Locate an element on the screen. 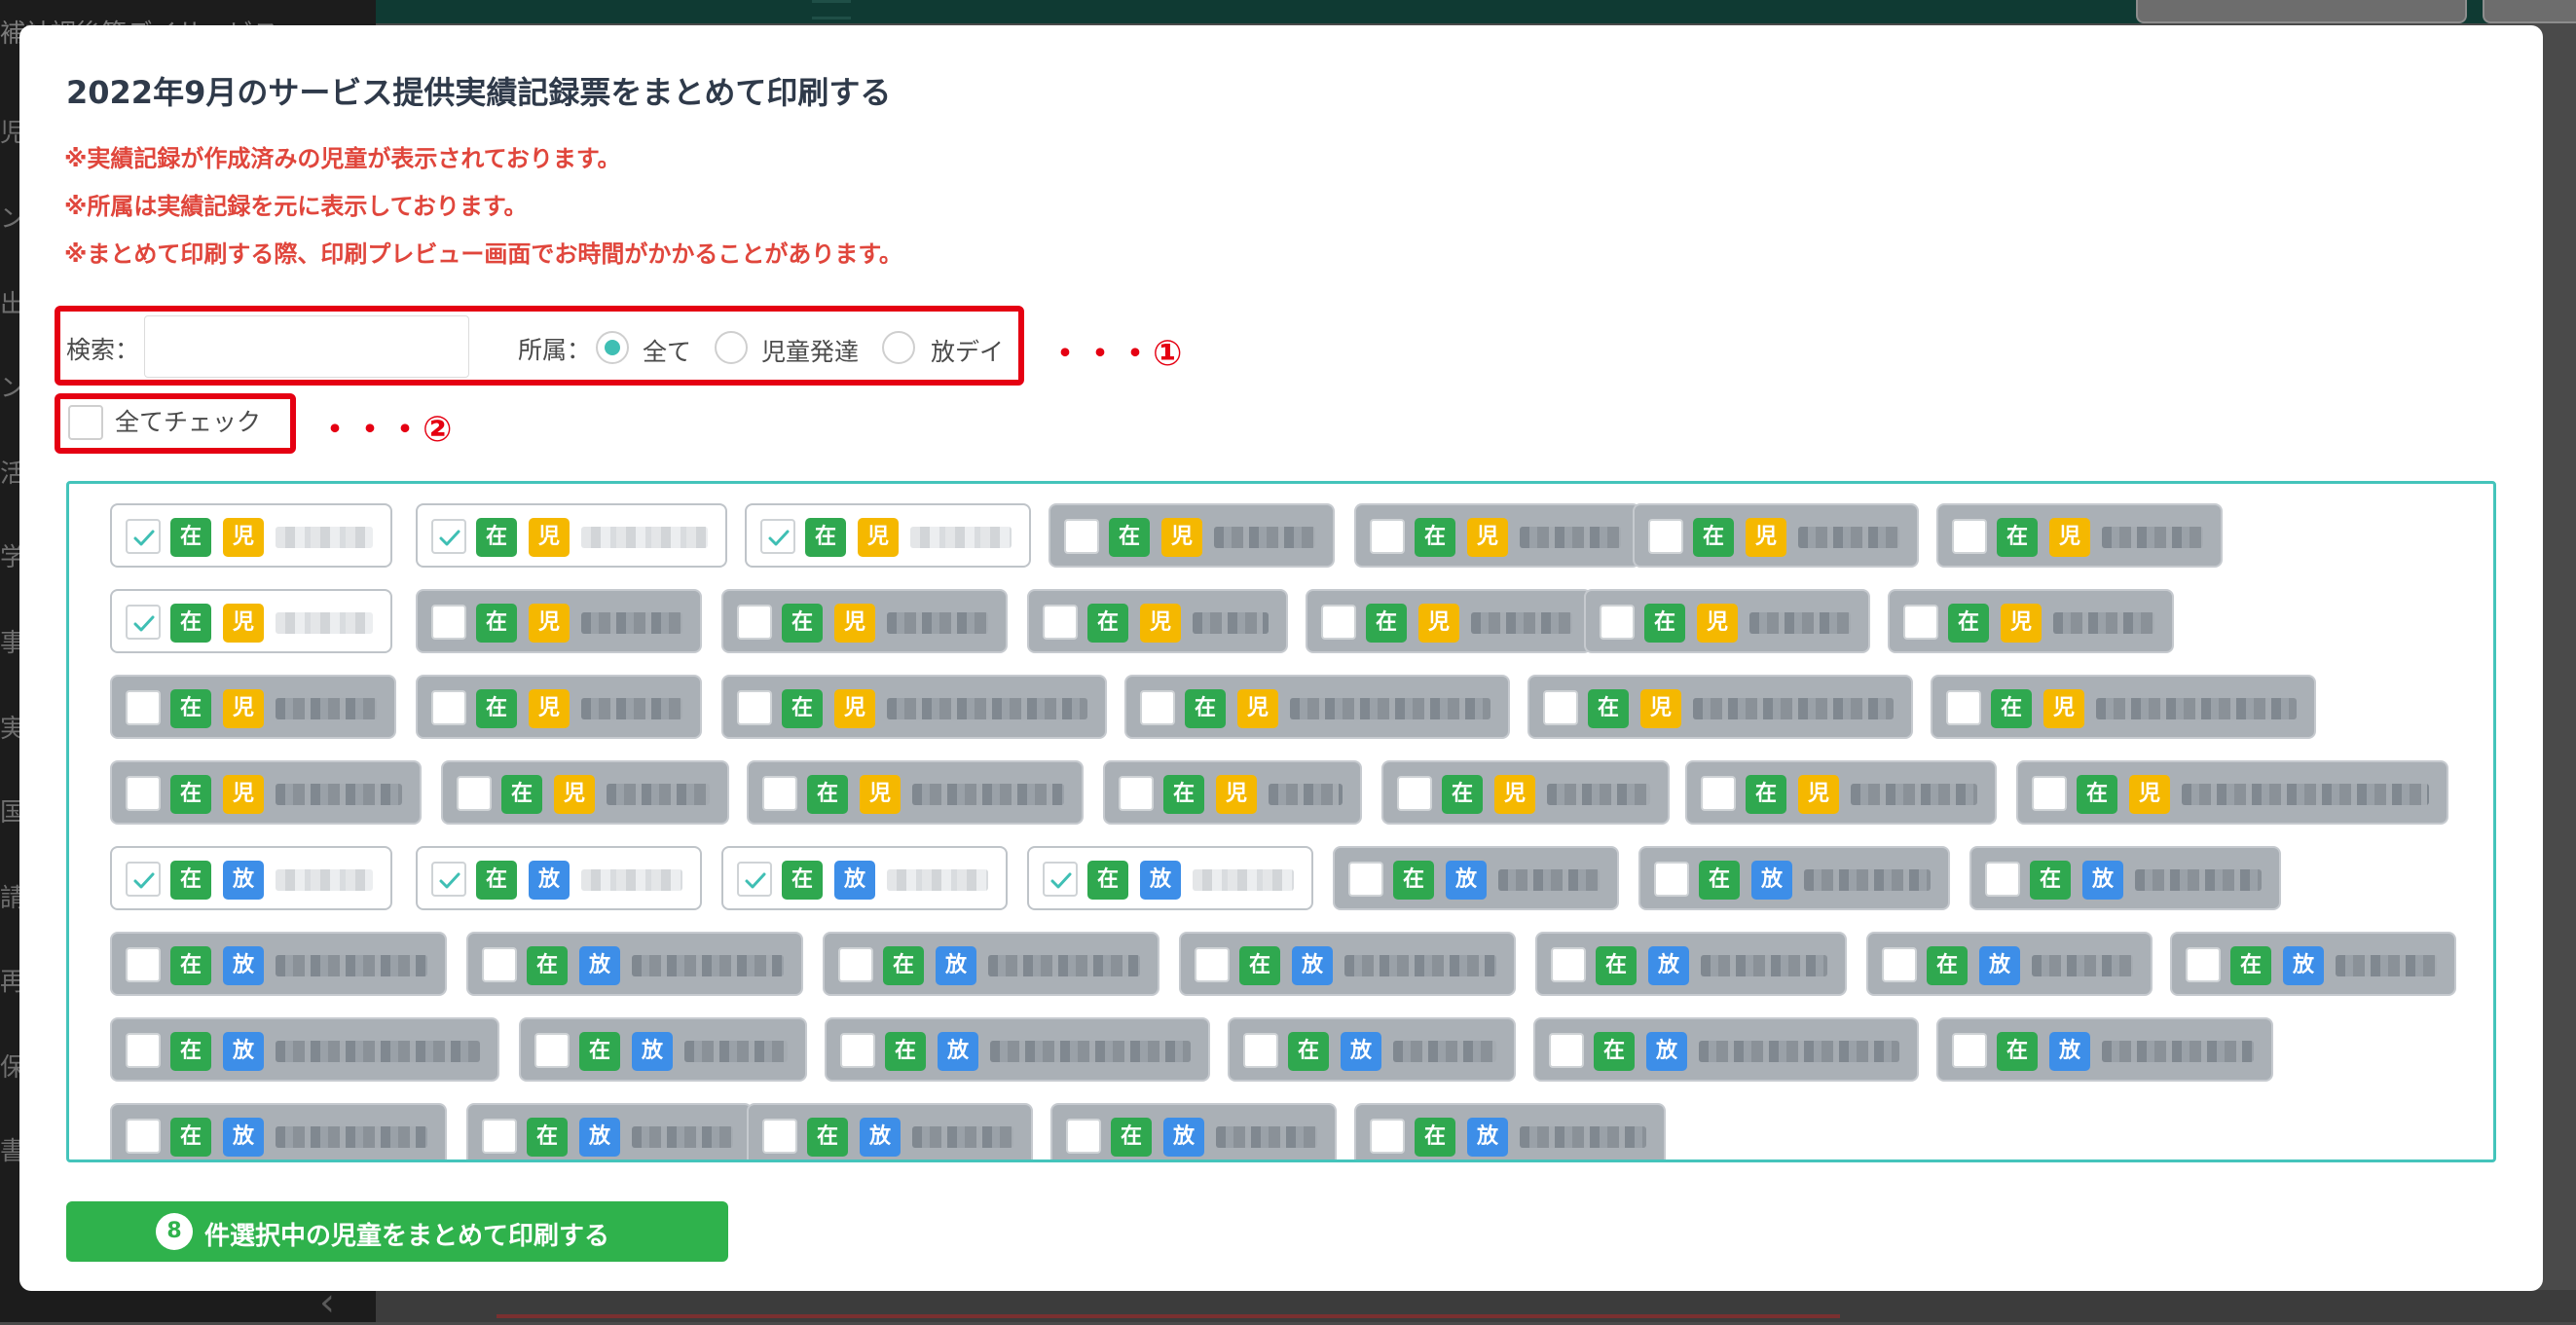 The image size is (2576, 1325). radio-houdei is located at coordinates (898, 347).